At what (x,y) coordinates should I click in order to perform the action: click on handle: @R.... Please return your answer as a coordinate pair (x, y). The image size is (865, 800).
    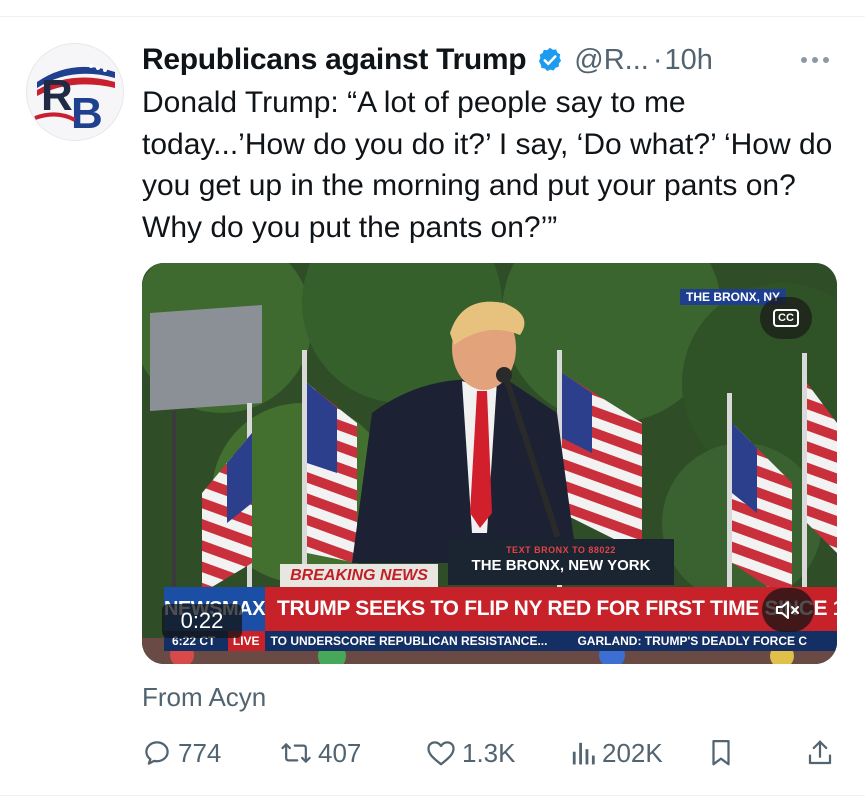
    Looking at the image, I should click on (611, 60).